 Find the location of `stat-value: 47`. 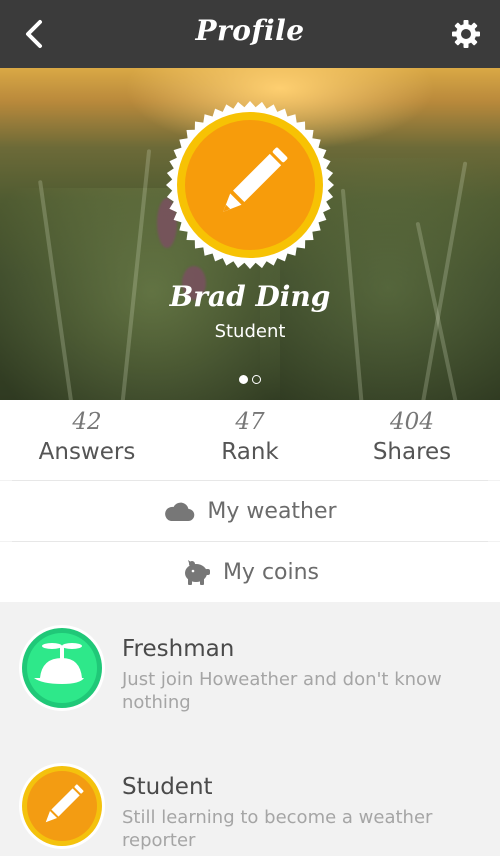

stat-value: 47 is located at coordinates (250, 422).